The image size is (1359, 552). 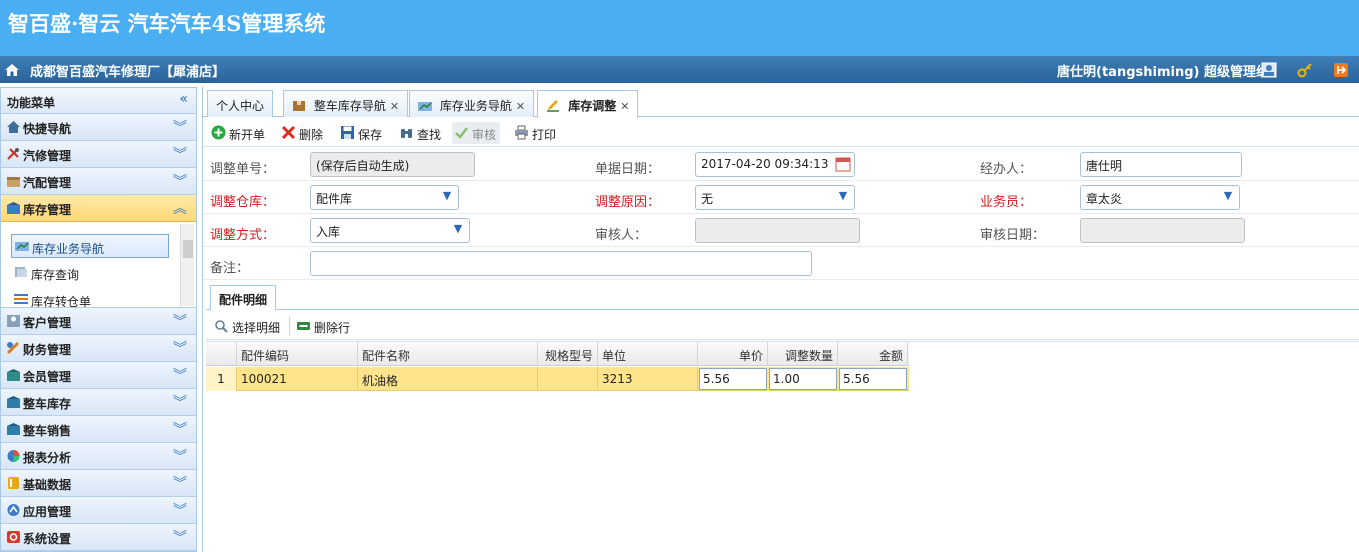 What do you see at coordinates (98, 510) in the screenshot?
I see `menu-group-apps: 应用管理 ︾` at bounding box center [98, 510].